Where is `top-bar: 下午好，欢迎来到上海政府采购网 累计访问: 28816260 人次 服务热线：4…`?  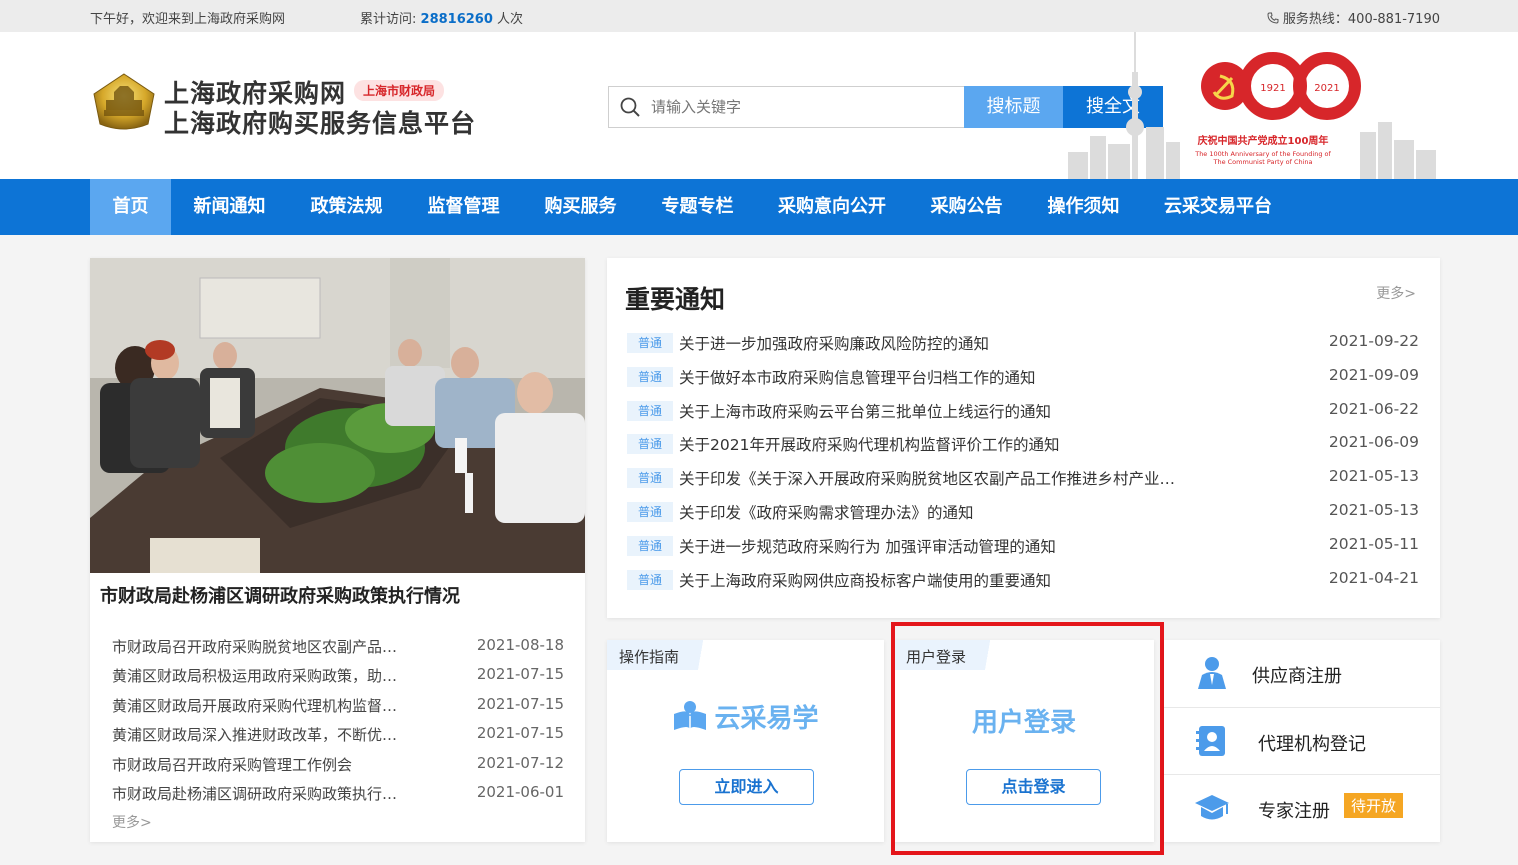 top-bar: 下午好，欢迎来到上海政府采购网 累计访问: 28816260 人次 服务热线：4… is located at coordinates (759, 16).